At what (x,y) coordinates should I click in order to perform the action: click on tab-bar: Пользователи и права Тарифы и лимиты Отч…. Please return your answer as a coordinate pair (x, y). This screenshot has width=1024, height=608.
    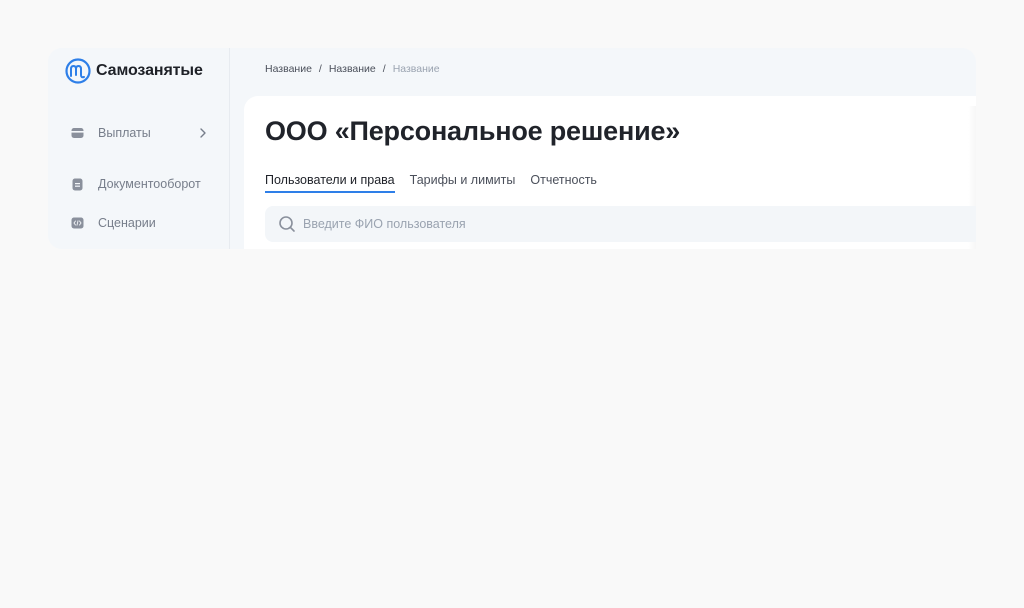
    Looking at the image, I should click on (438, 183).